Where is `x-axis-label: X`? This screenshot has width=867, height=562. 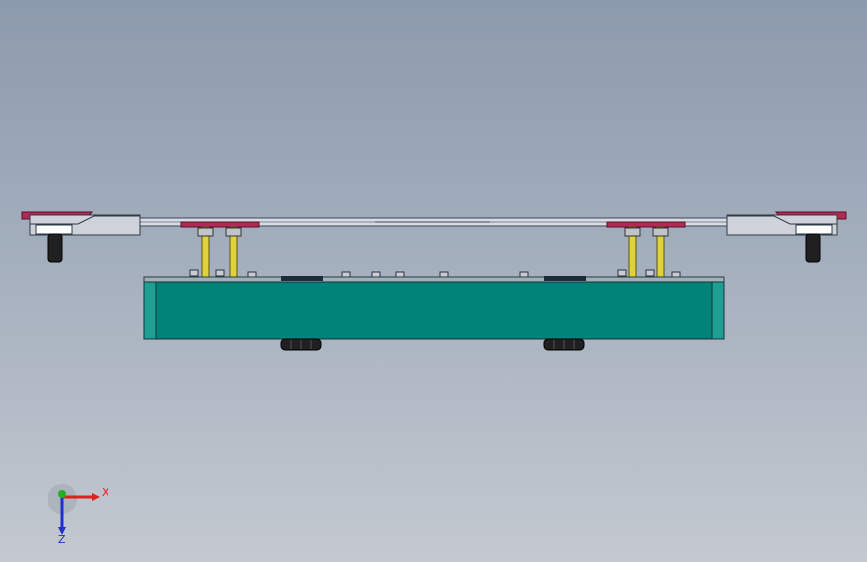 x-axis-label: X is located at coordinates (105, 492).